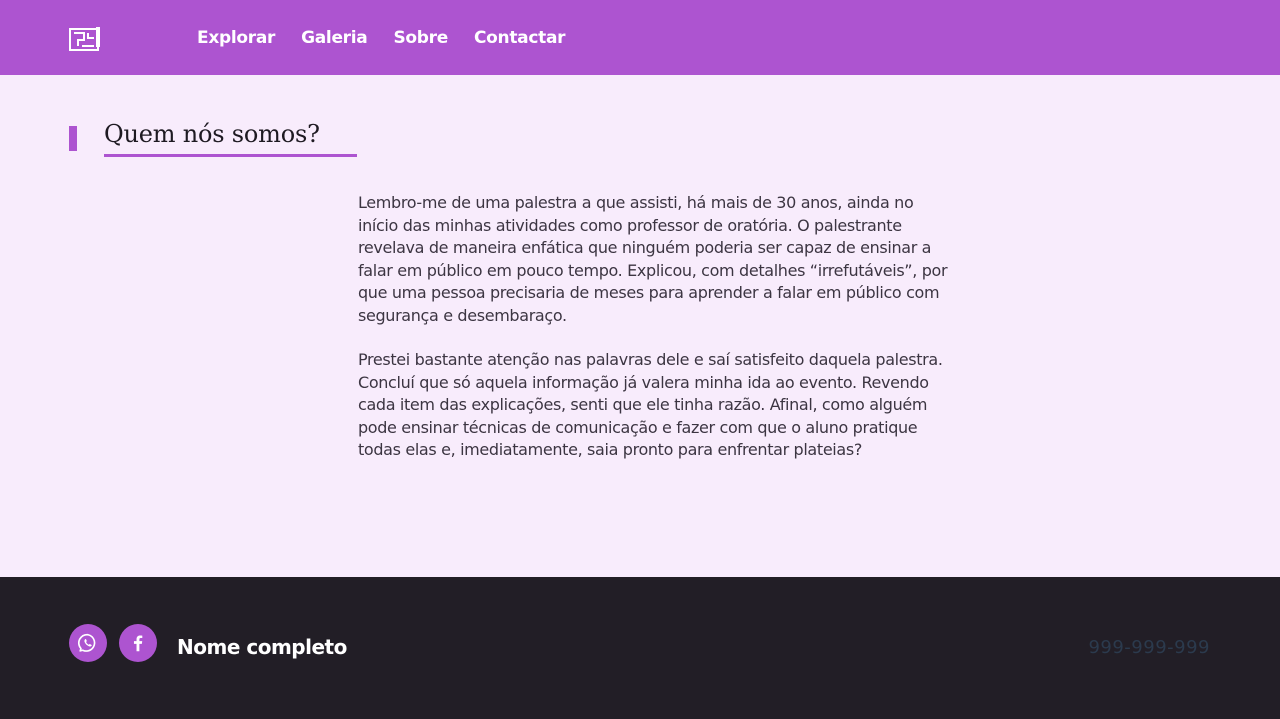 The image size is (1280, 719). What do you see at coordinates (85, 39) in the screenshot?
I see `blueprint-logo-icon` at bounding box center [85, 39].